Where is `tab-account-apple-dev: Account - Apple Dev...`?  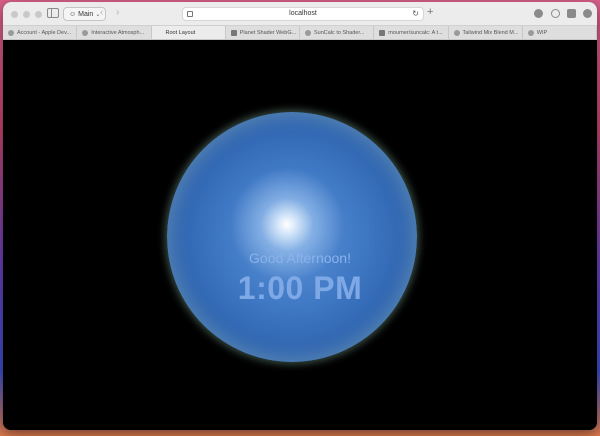
tab-account-apple-dev: Account - Apple Dev... is located at coordinates (40, 32).